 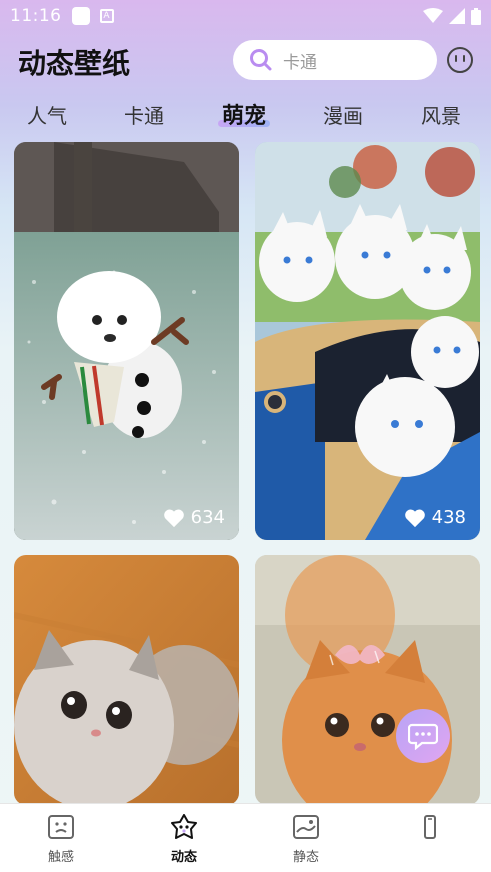 What do you see at coordinates (36, 16) in the screenshot?
I see `status-time: 11:16` at bounding box center [36, 16].